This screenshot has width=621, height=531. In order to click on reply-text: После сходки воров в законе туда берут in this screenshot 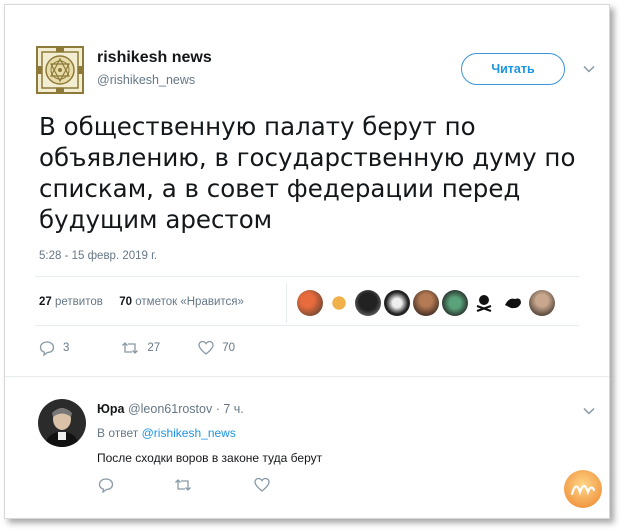, I will do `click(210, 458)`.